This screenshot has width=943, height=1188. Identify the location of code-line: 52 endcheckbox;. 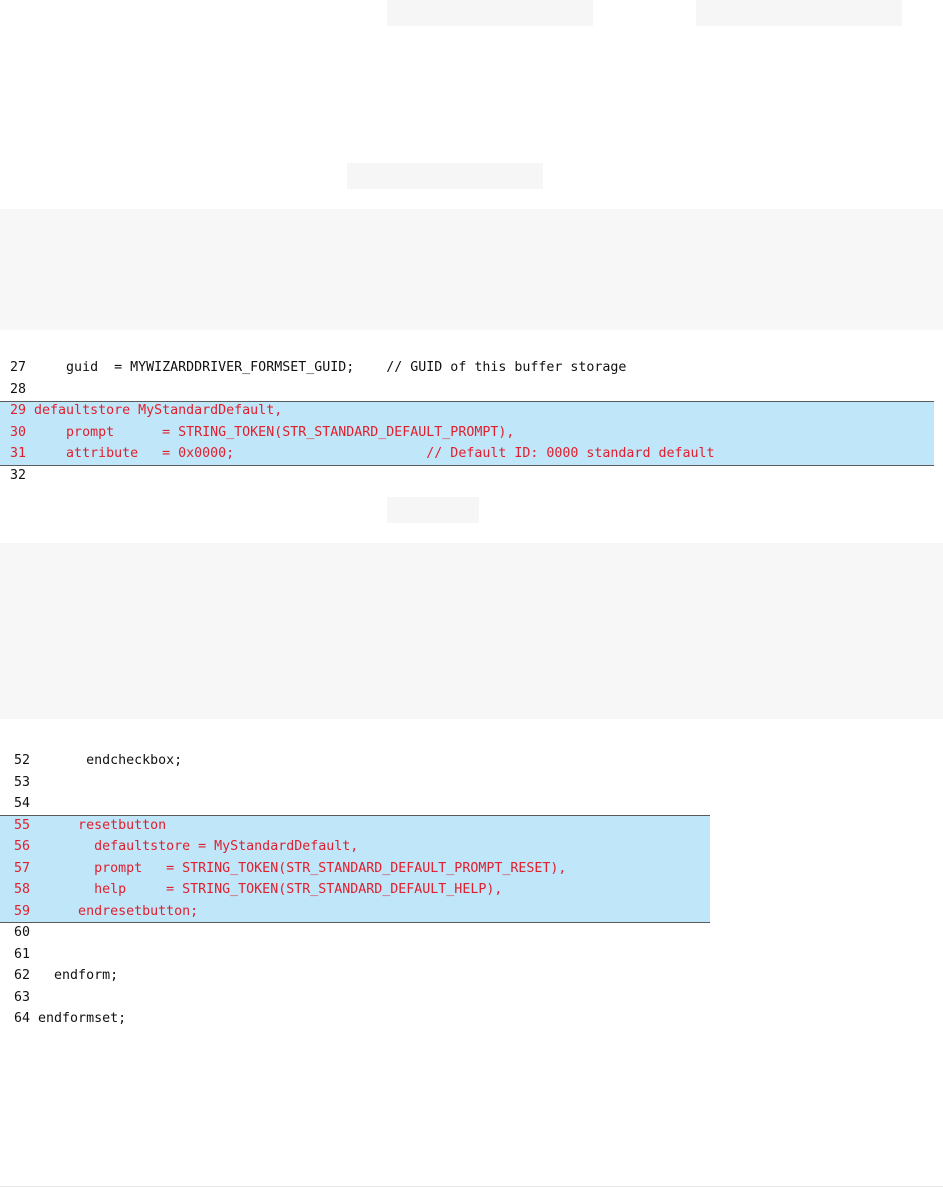
(364, 761).